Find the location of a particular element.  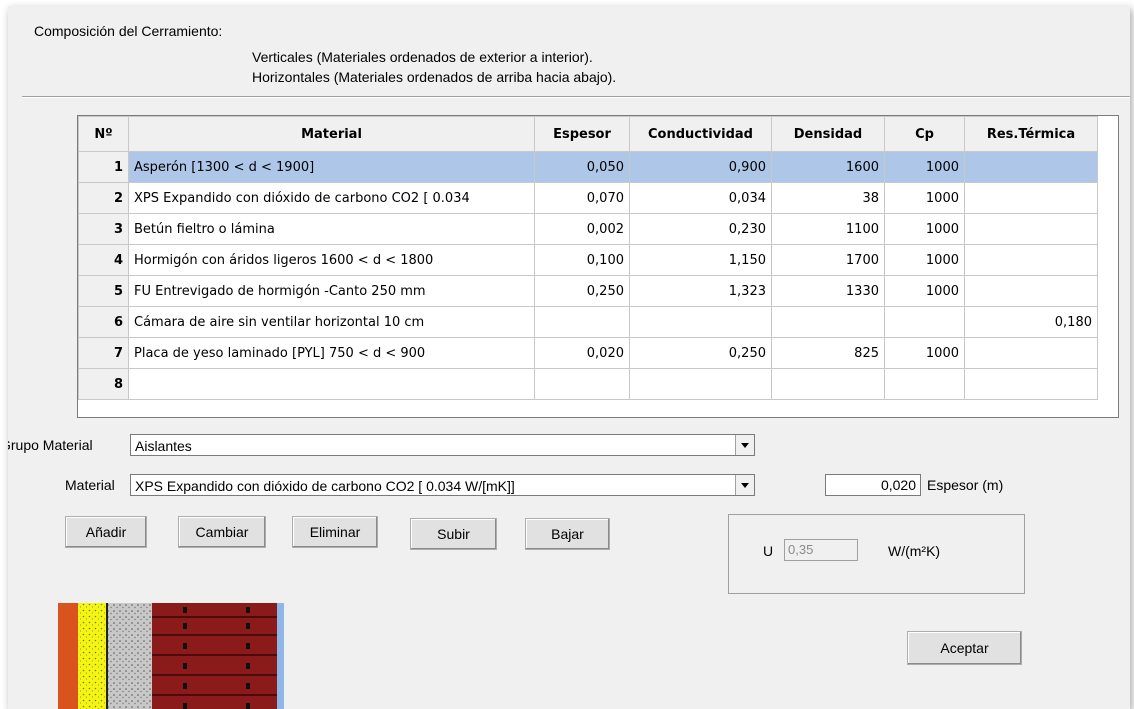

move-up-button: Subir is located at coordinates (453, 534).